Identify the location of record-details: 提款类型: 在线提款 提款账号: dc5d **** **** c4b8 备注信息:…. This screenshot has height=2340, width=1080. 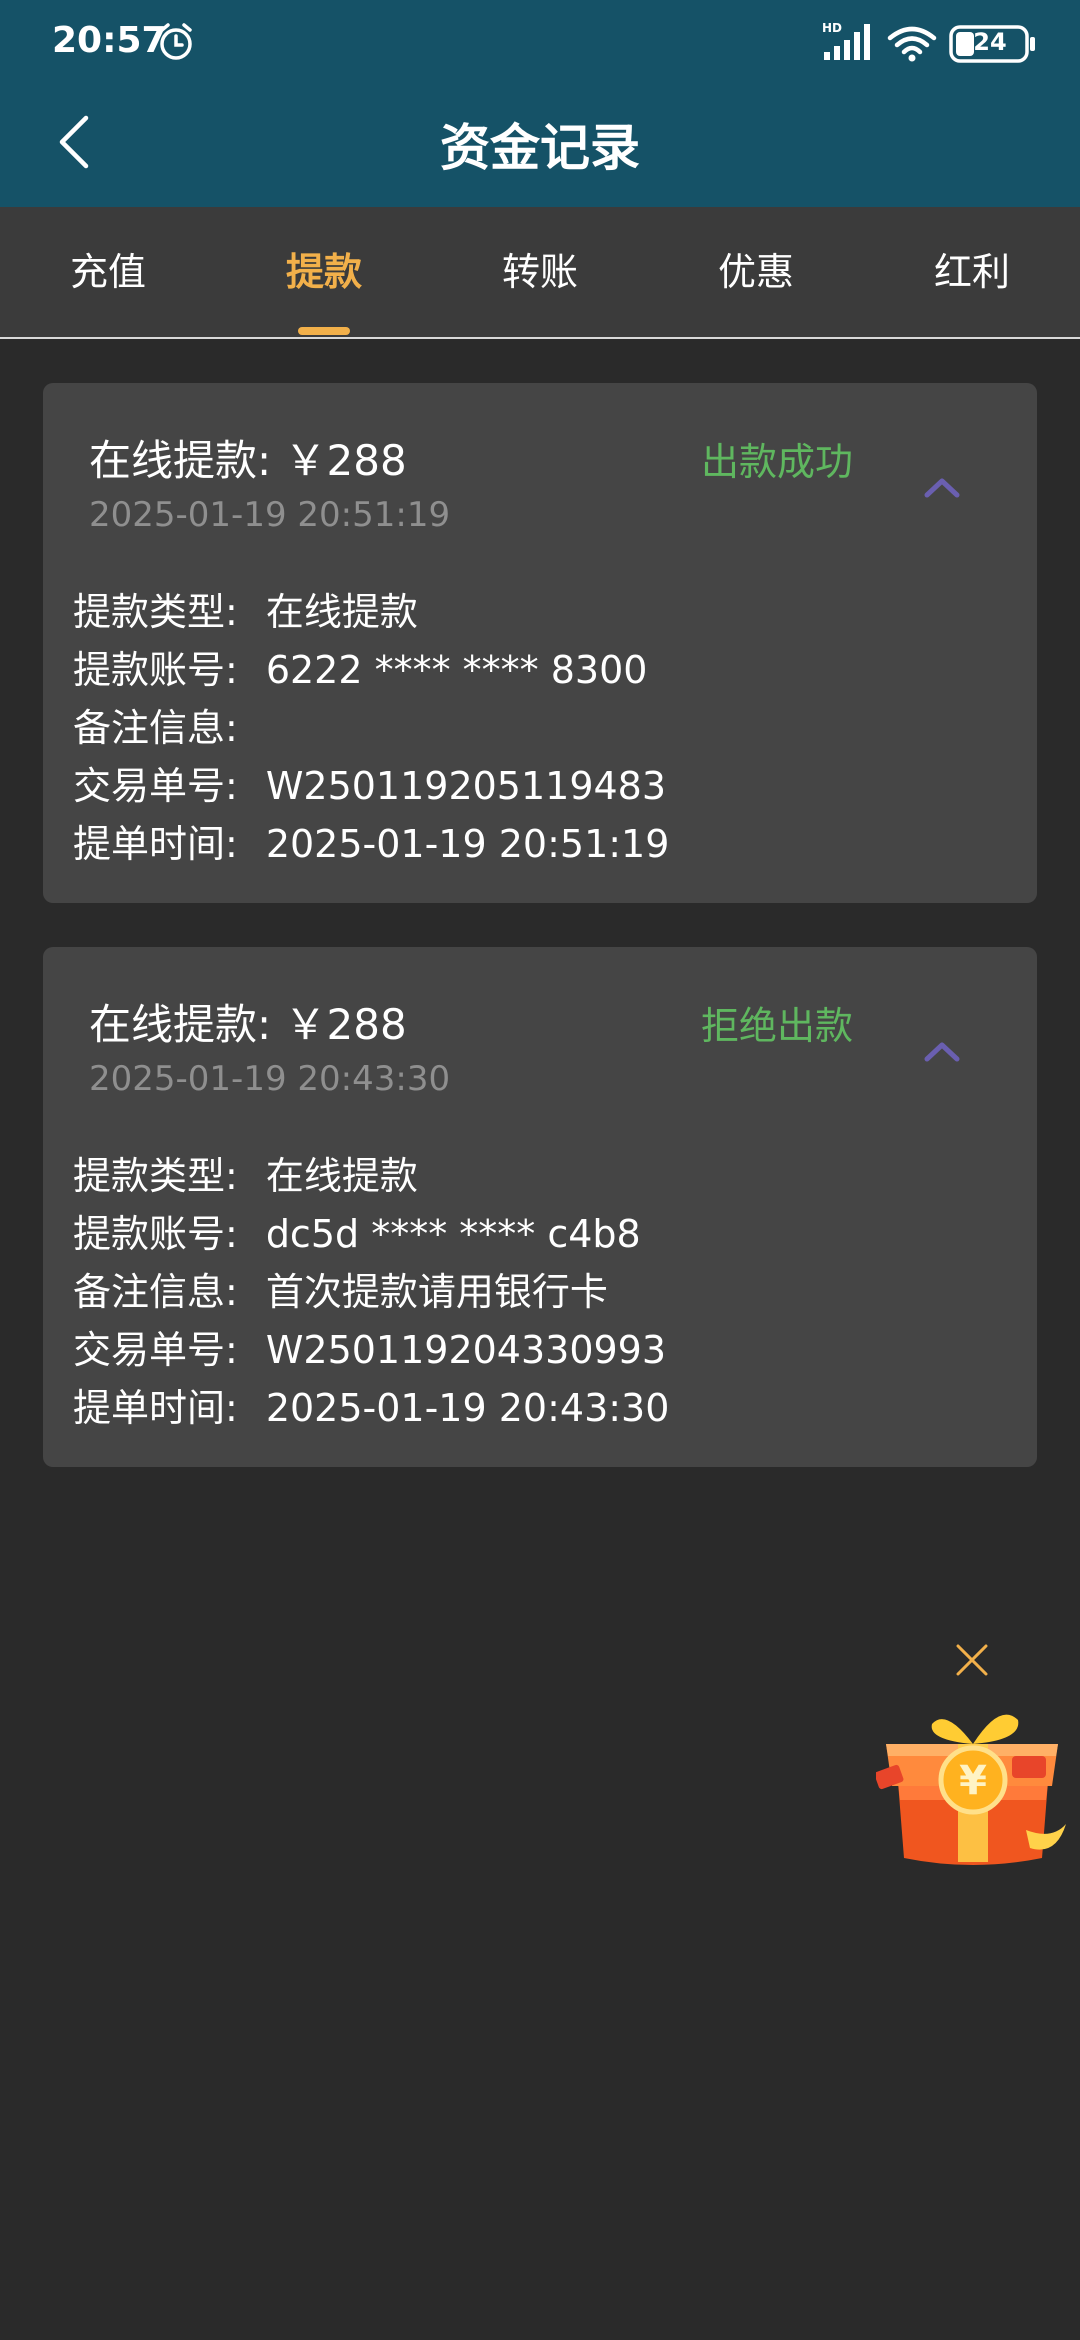
(543, 1292).